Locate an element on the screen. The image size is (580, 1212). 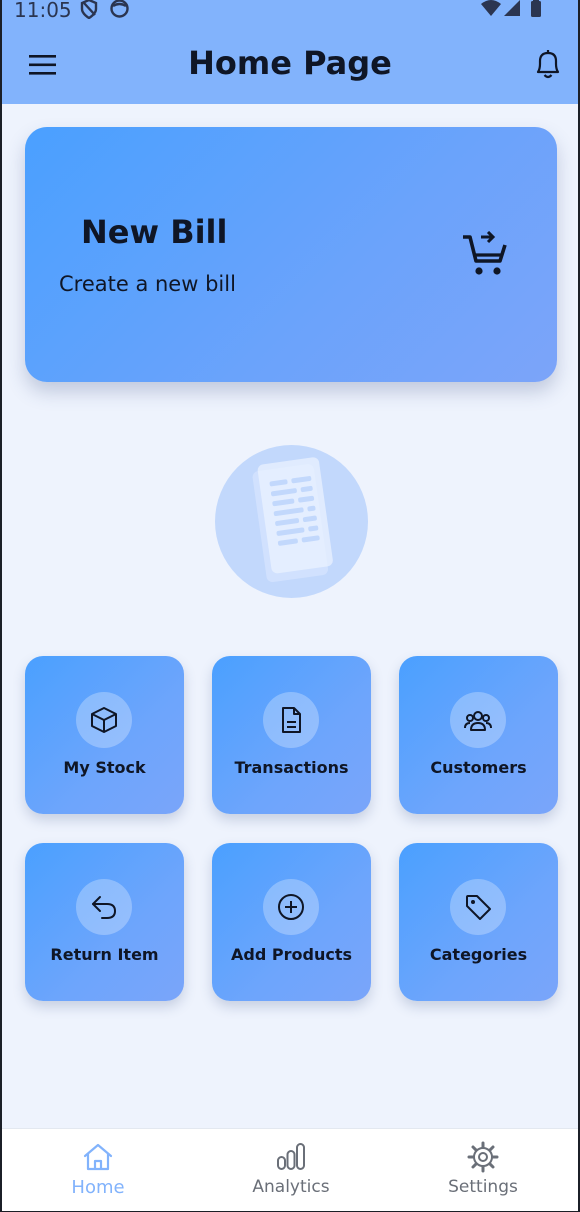
add-to-cart-icon is located at coordinates (485, 253).